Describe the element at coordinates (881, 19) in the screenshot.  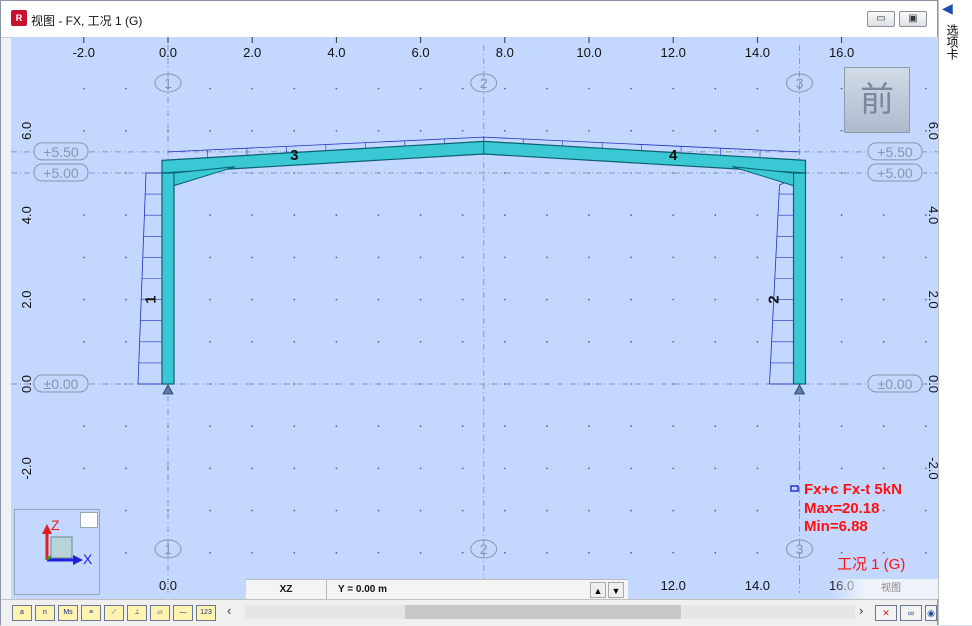
I see `minimize-button: ▭` at that location.